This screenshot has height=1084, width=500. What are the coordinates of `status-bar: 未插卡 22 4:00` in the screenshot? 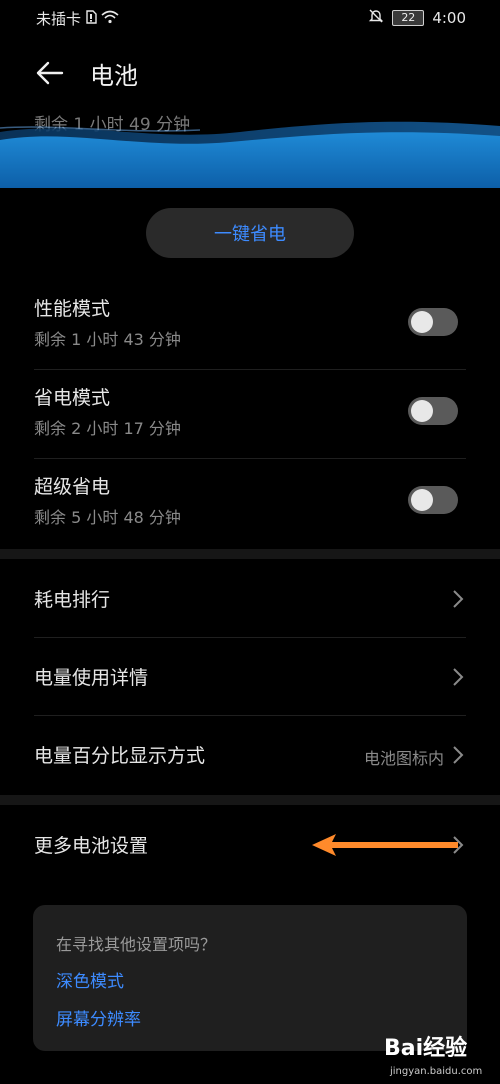 It's located at (250, 17).